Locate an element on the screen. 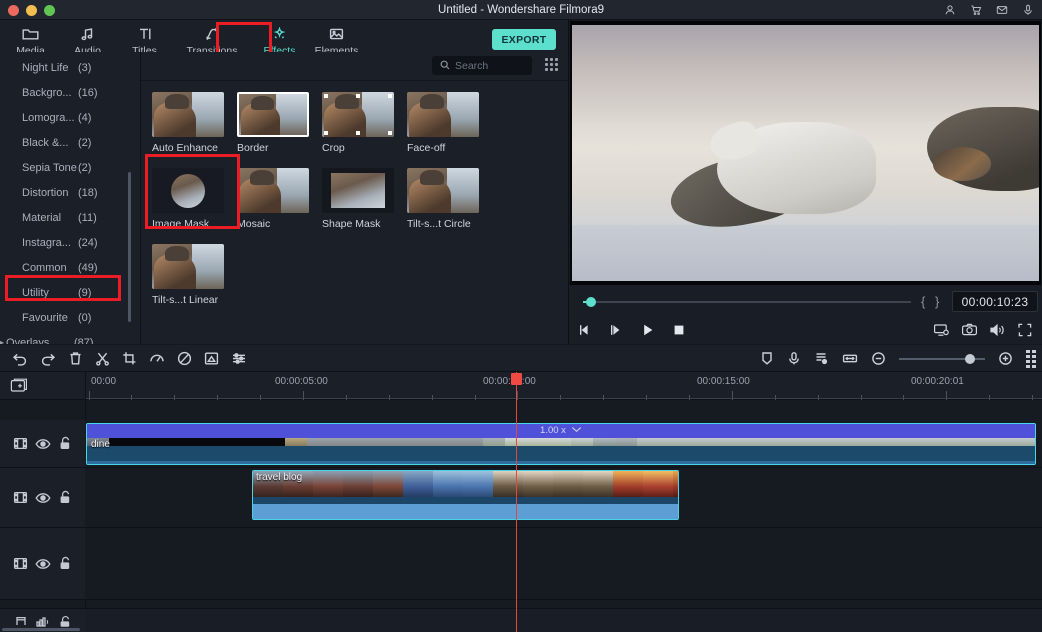  seal-shape is located at coordinates (791, 166).